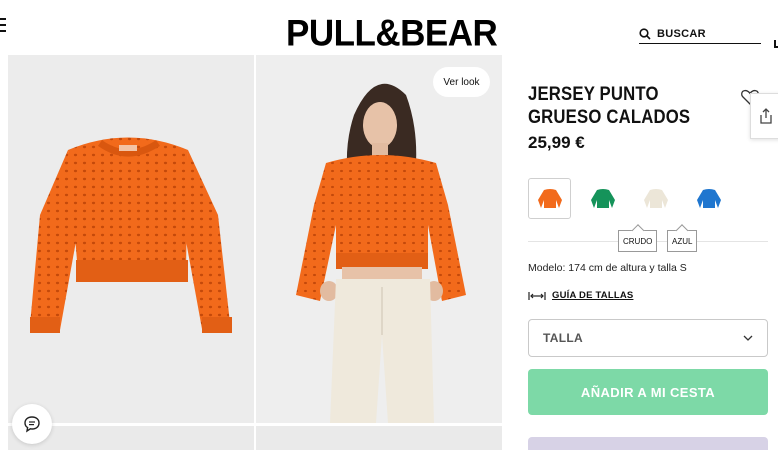 The width and height of the screenshot is (778, 450). Describe the element at coordinates (645, 33) in the screenshot. I see `search-icon` at that location.